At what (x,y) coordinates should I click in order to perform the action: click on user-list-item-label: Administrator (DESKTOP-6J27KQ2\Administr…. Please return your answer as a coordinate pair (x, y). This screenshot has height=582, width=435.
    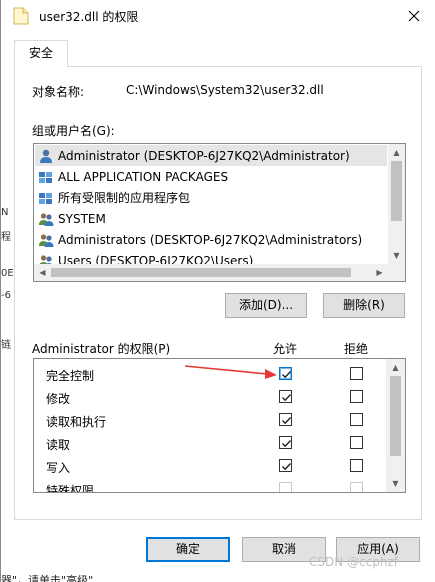
    Looking at the image, I should click on (204, 155).